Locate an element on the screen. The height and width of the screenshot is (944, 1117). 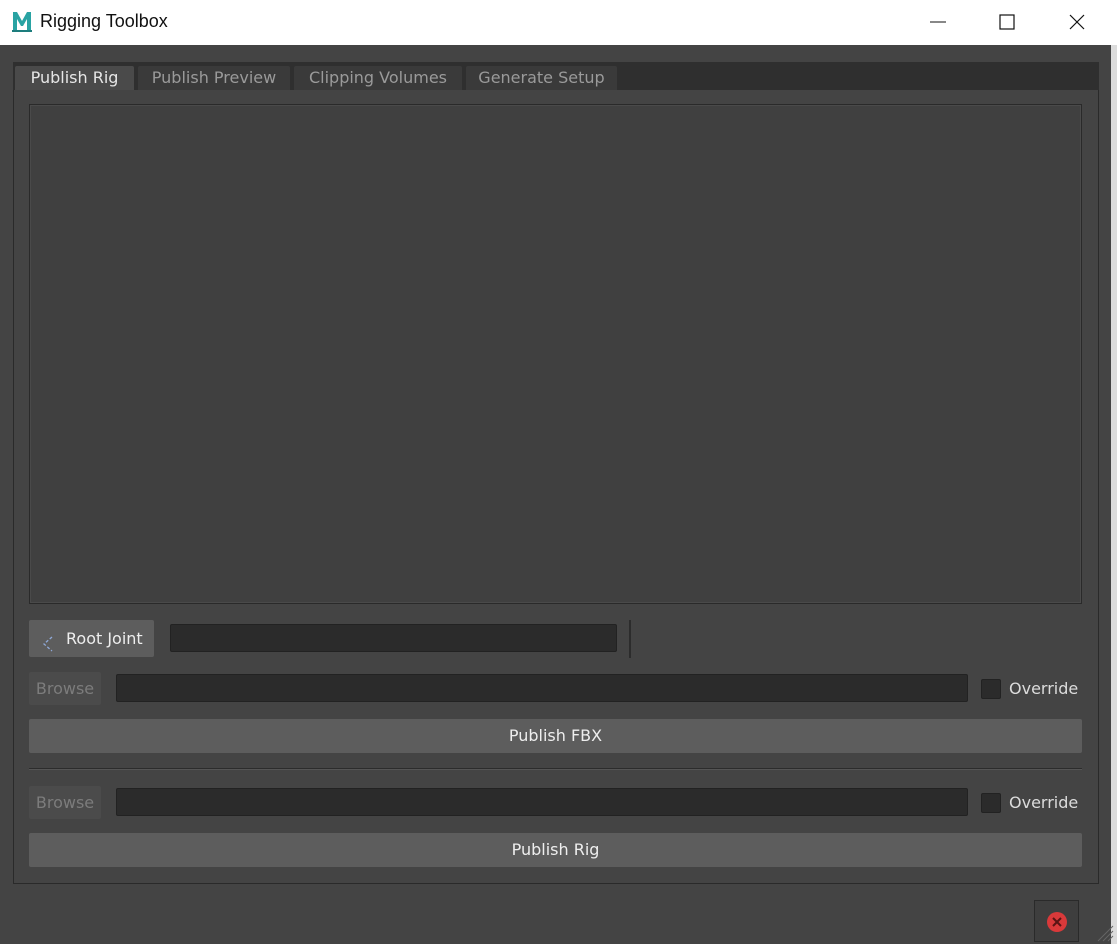
root-joint-field is located at coordinates (393, 638).